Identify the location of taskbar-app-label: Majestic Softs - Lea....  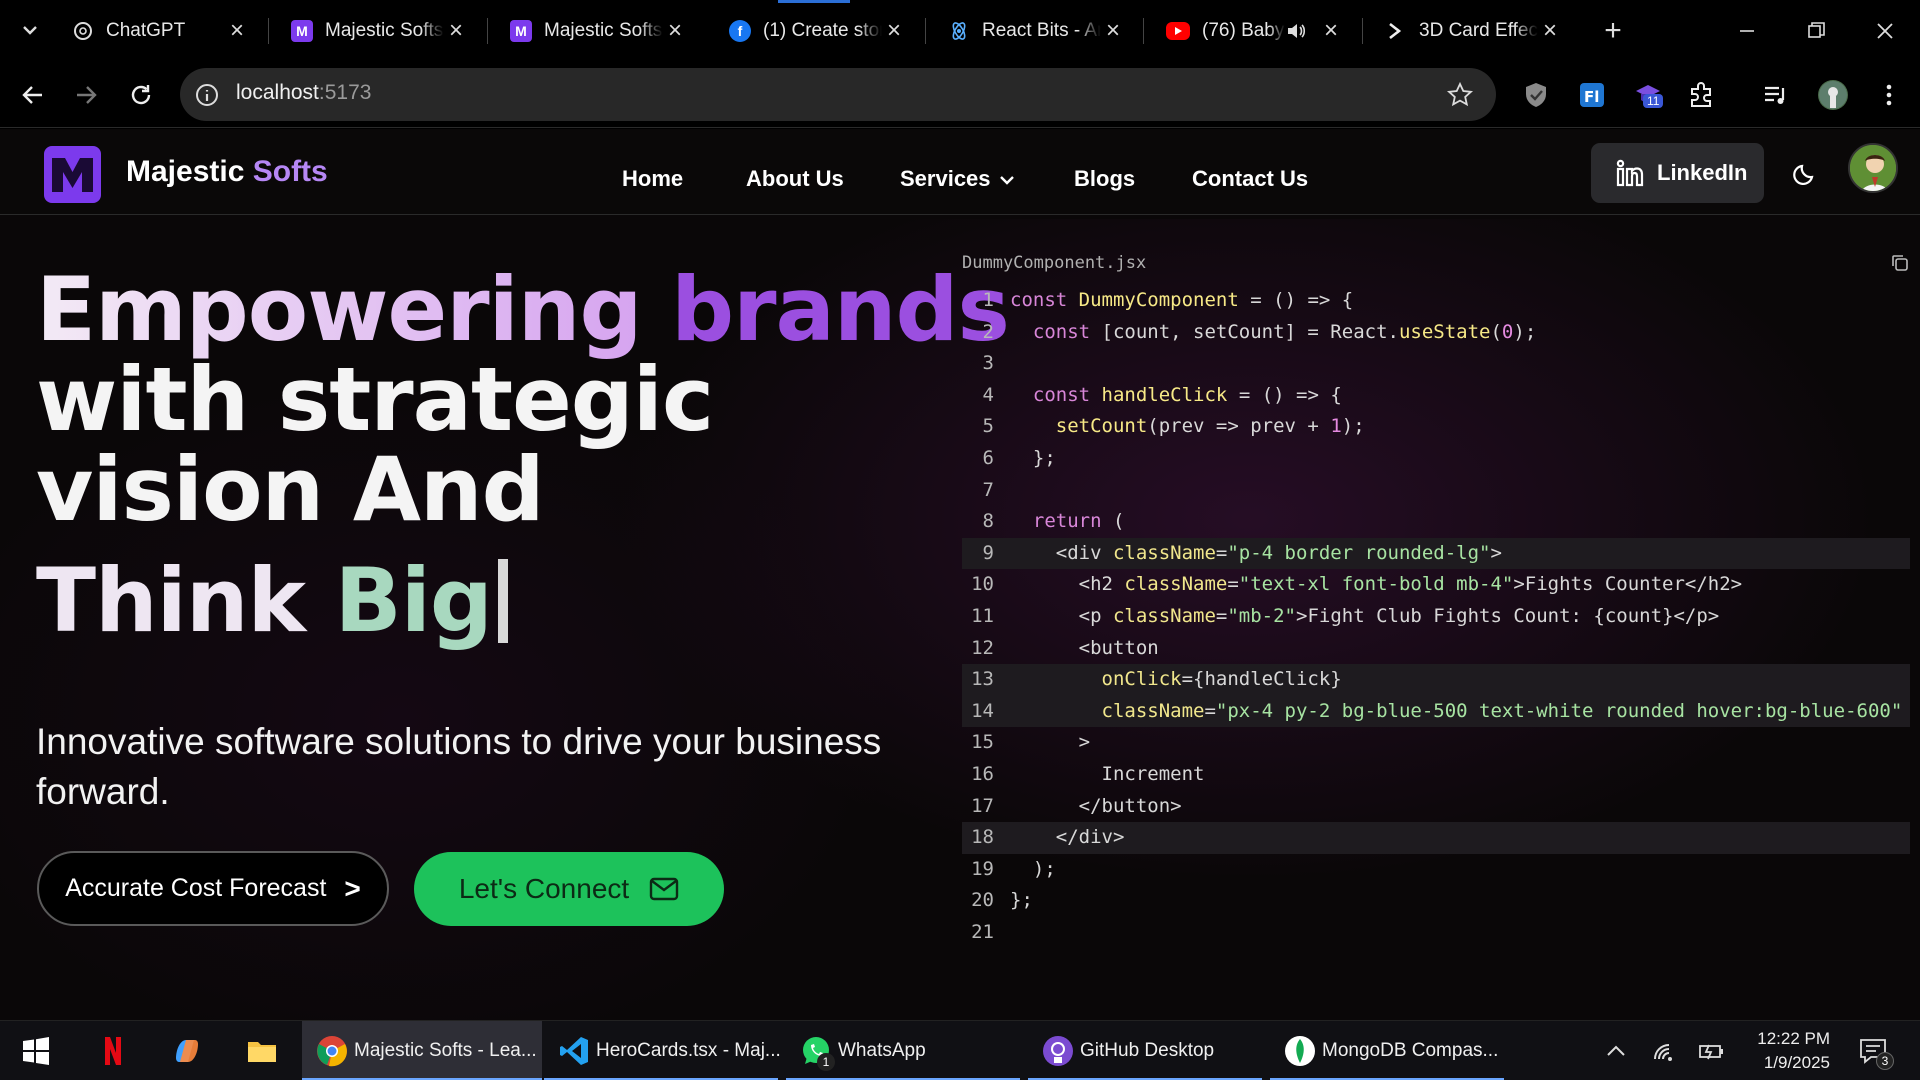
(445, 1050).